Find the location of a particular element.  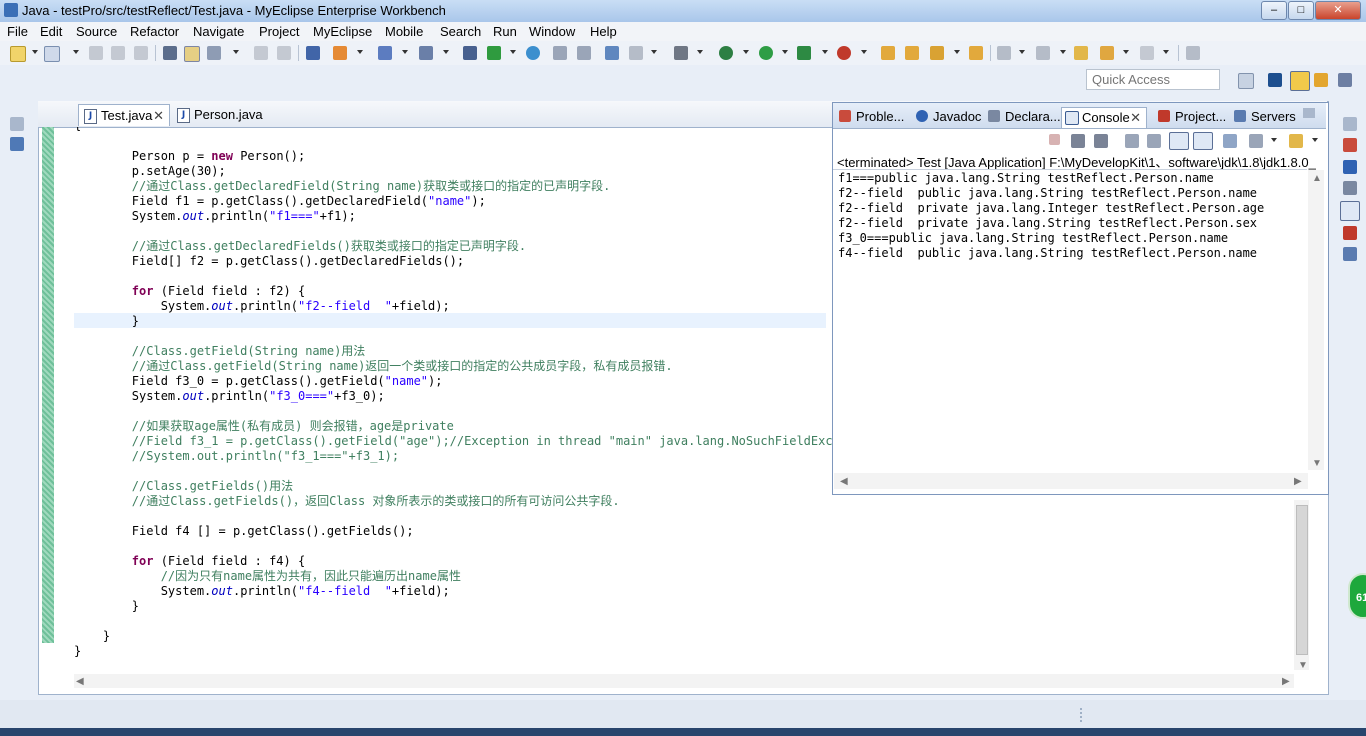

run-dropdown-icon is located at coordinates (785, 52).